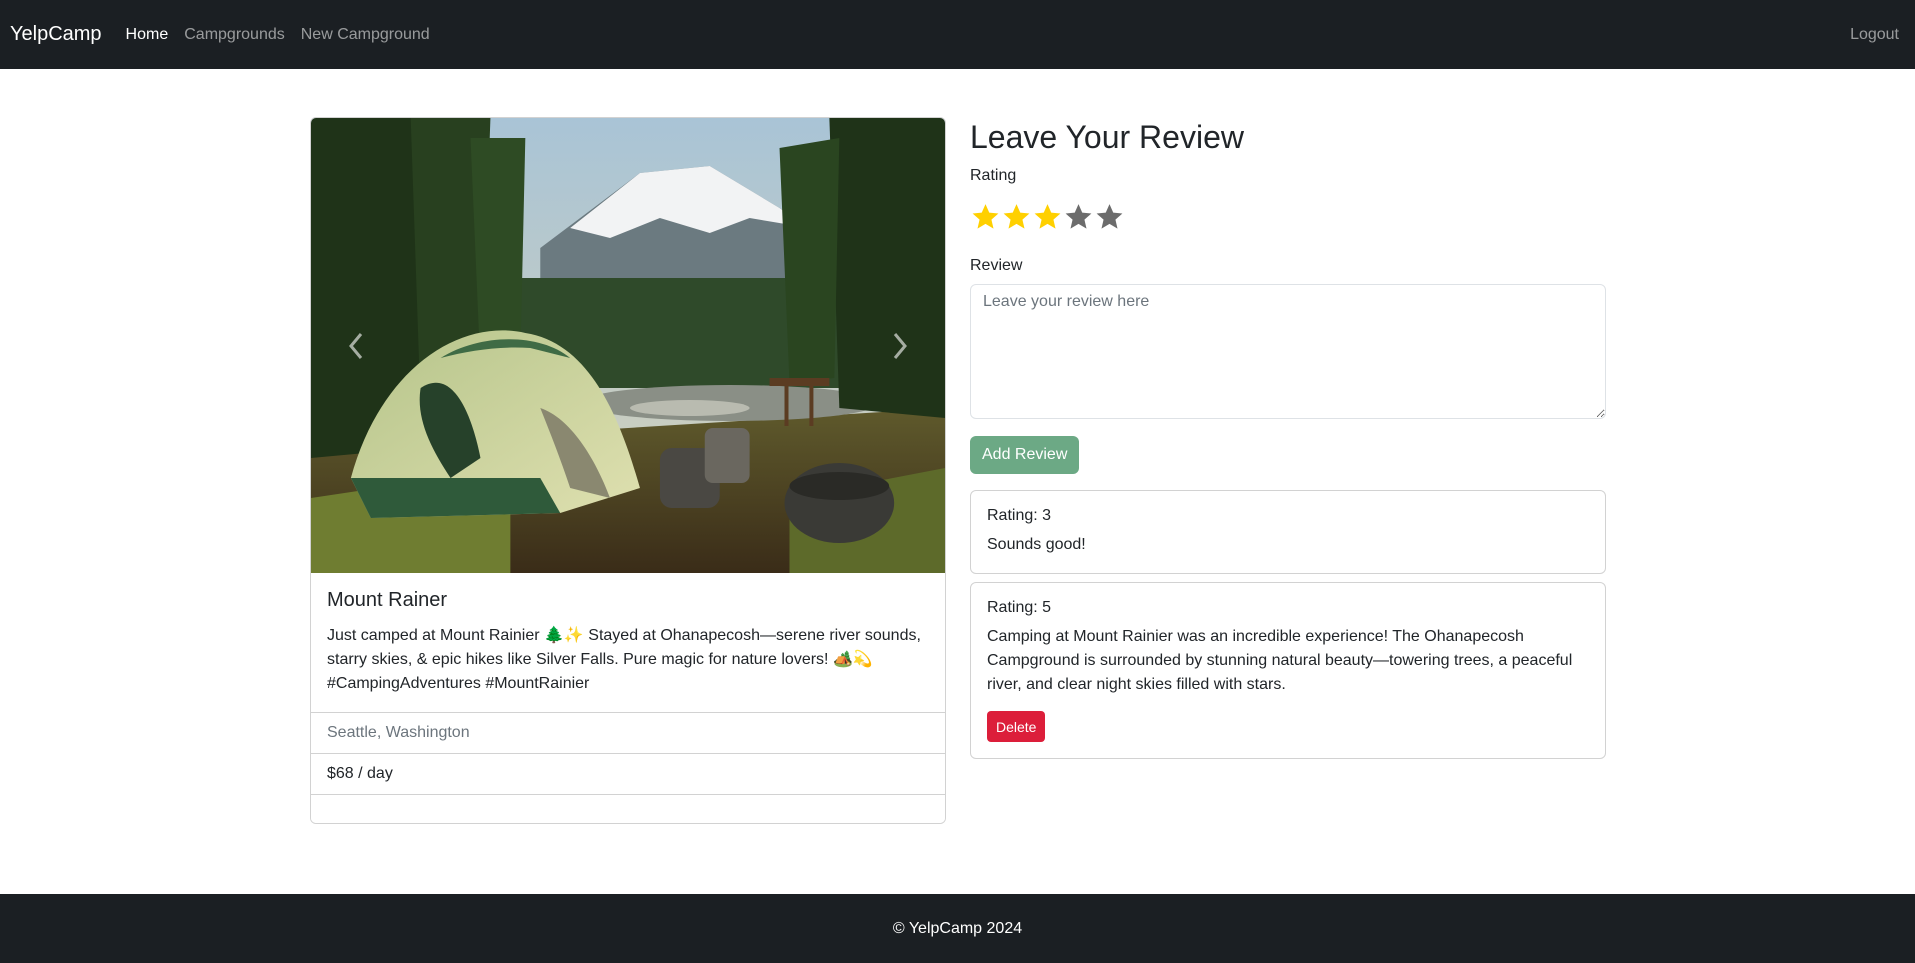  What do you see at coordinates (1025, 455) in the screenshot?
I see `add-review-button: Add Review` at bounding box center [1025, 455].